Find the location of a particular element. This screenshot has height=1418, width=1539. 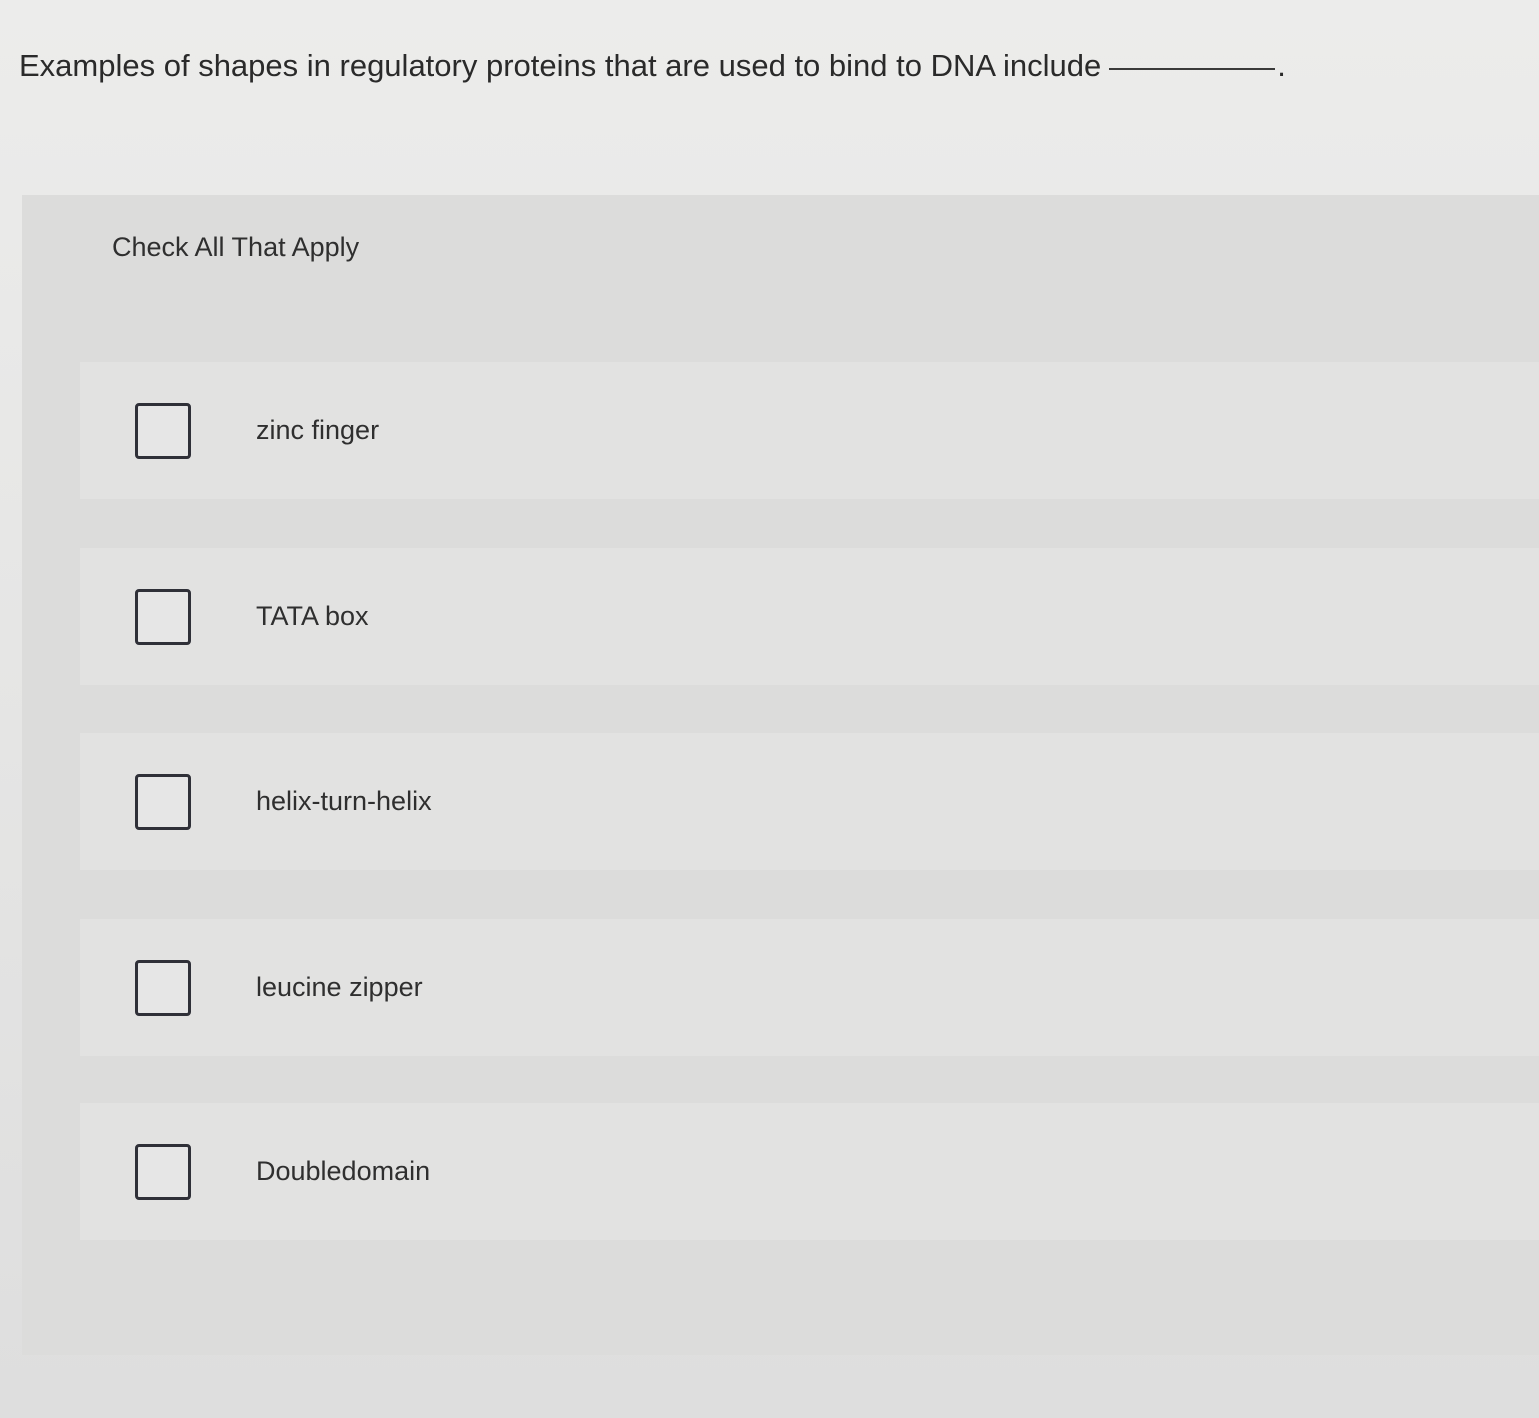

option-label: zinc finger is located at coordinates (318, 430).